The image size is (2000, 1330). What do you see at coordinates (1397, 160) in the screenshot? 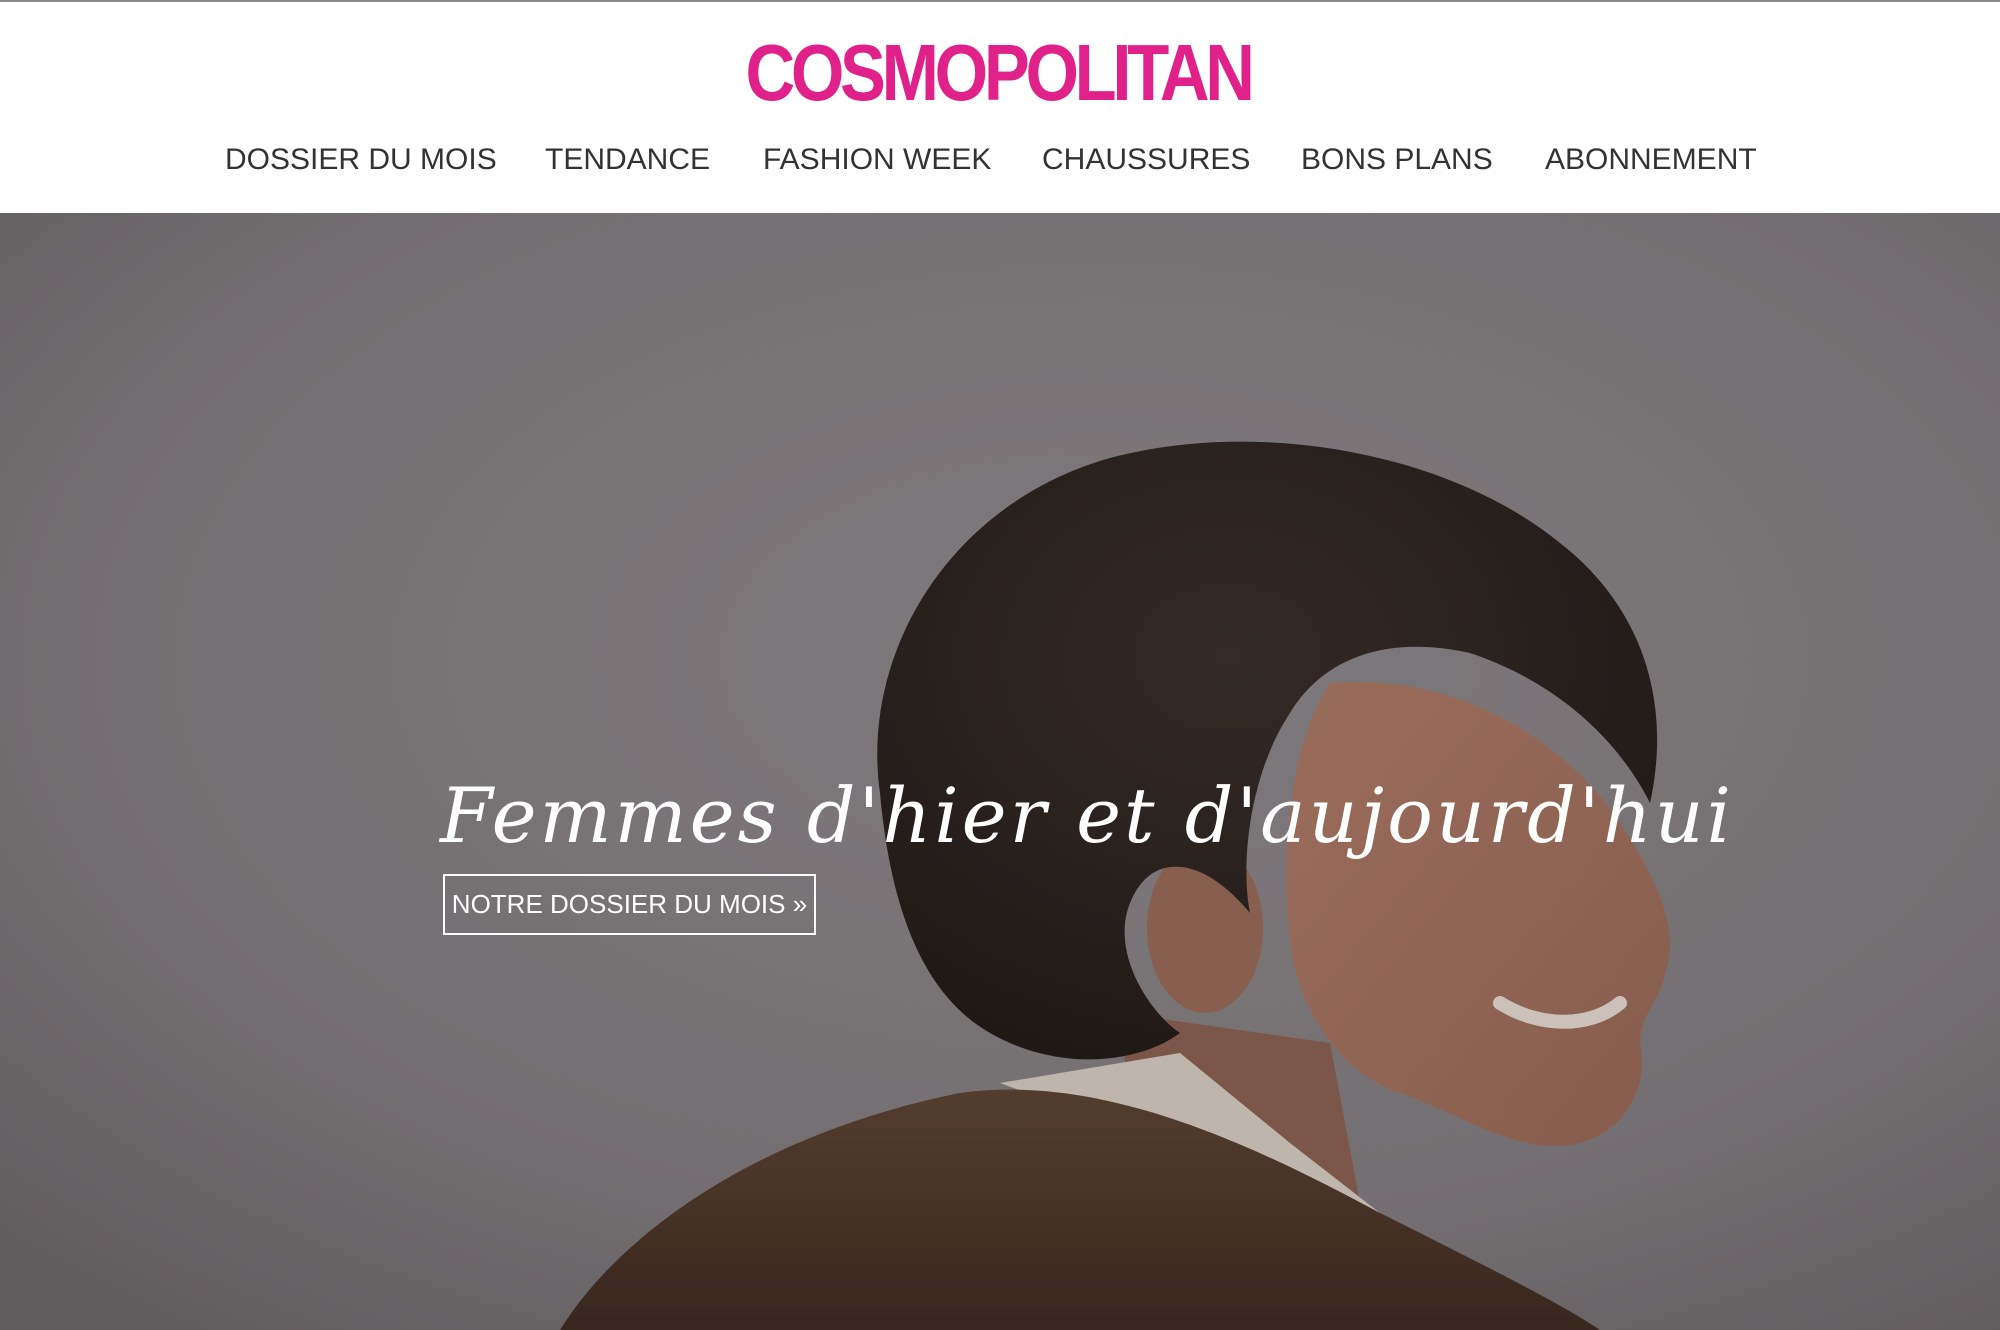
I see `nav-item-bons-plans: BONS PLANS` at bounding box center [1397, 160].